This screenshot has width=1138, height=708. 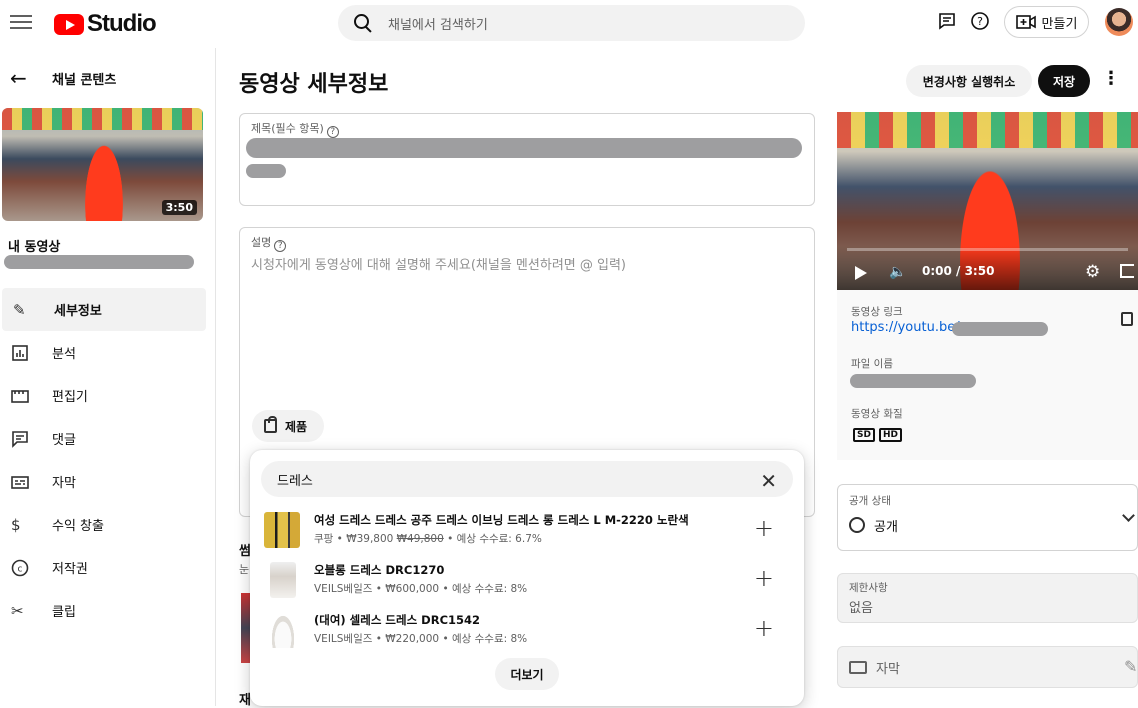 I want to click on create-label: 만들기, so click(x=1059, y=24).